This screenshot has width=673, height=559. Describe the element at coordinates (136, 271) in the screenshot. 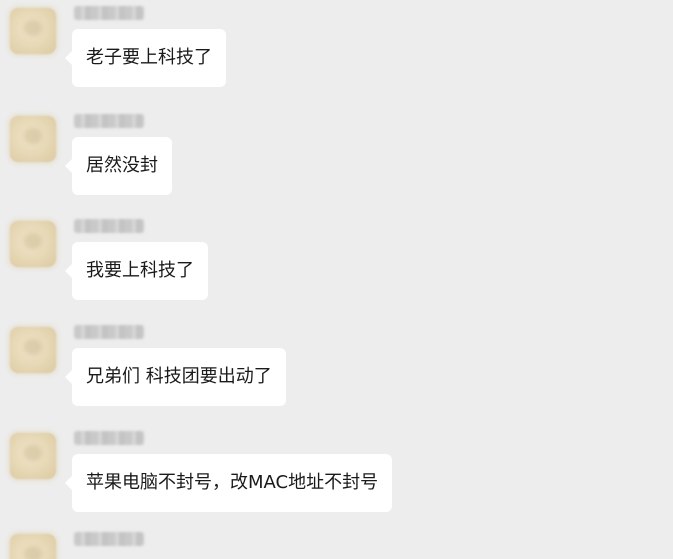

I see `message-bubble: 我要上科技了` at that location.